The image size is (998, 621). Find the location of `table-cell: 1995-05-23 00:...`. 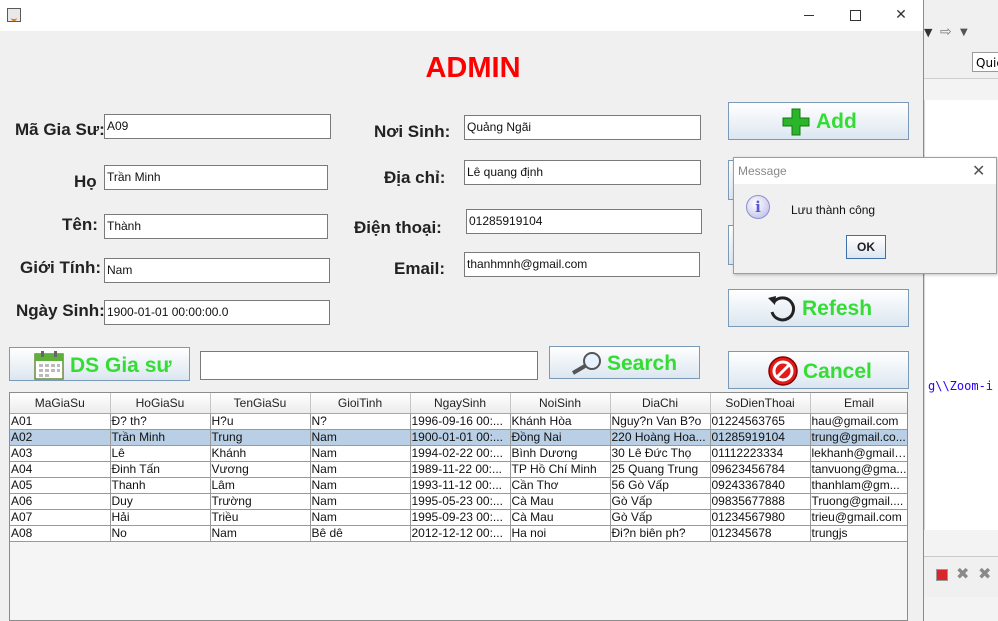

table-cell: 1995-05-23 00:... is located at coordinates (460, 501).